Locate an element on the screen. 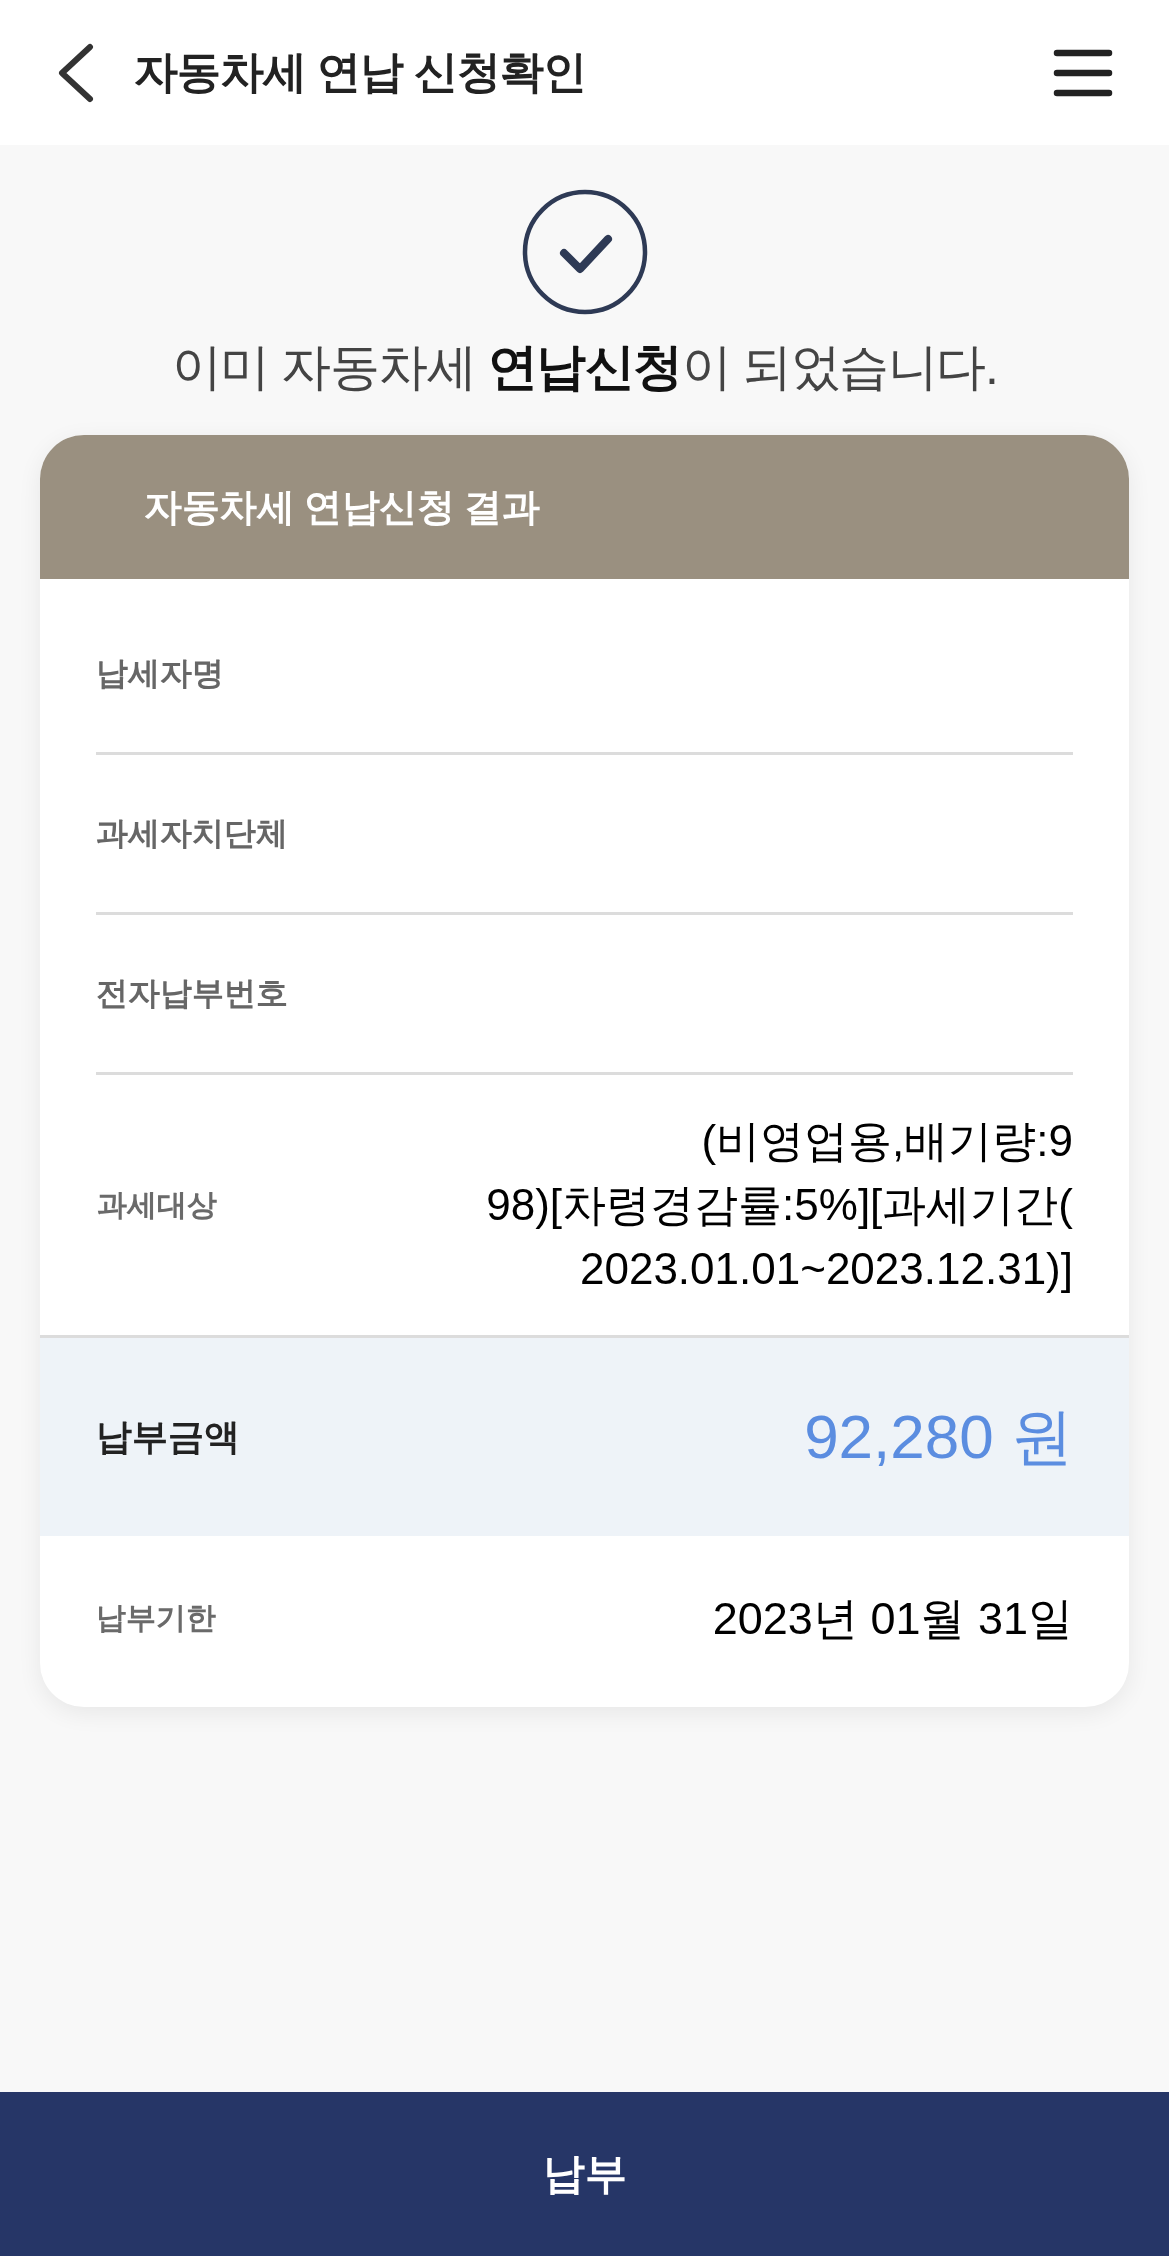 The image size is (1169, 2256). field-label: 과세자치단체 is located at coordinates (192, 833).